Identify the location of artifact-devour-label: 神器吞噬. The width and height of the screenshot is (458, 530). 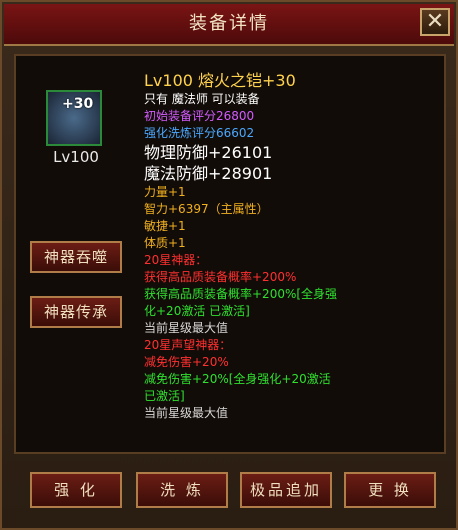
(75, 257).